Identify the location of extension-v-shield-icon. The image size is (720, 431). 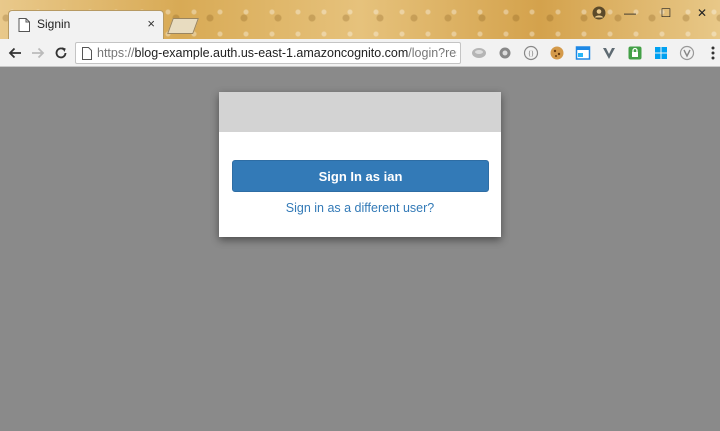
(609, 53).